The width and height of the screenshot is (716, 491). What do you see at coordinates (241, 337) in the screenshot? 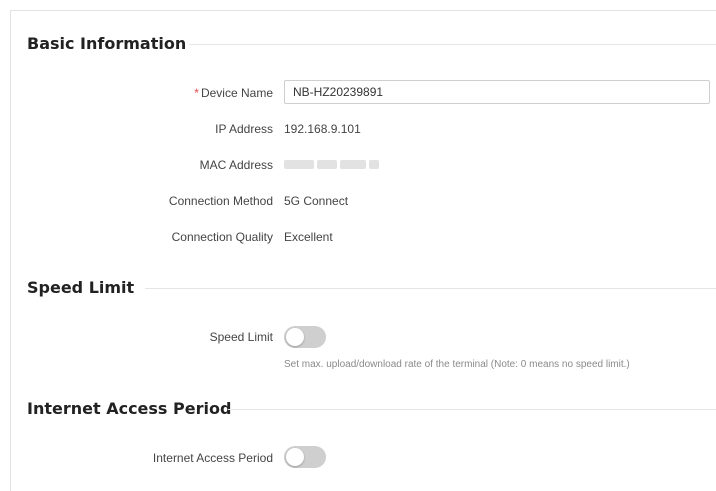
I see `speed-limit-toggle-label: Speed Limit` at bounding box center [241, 337].